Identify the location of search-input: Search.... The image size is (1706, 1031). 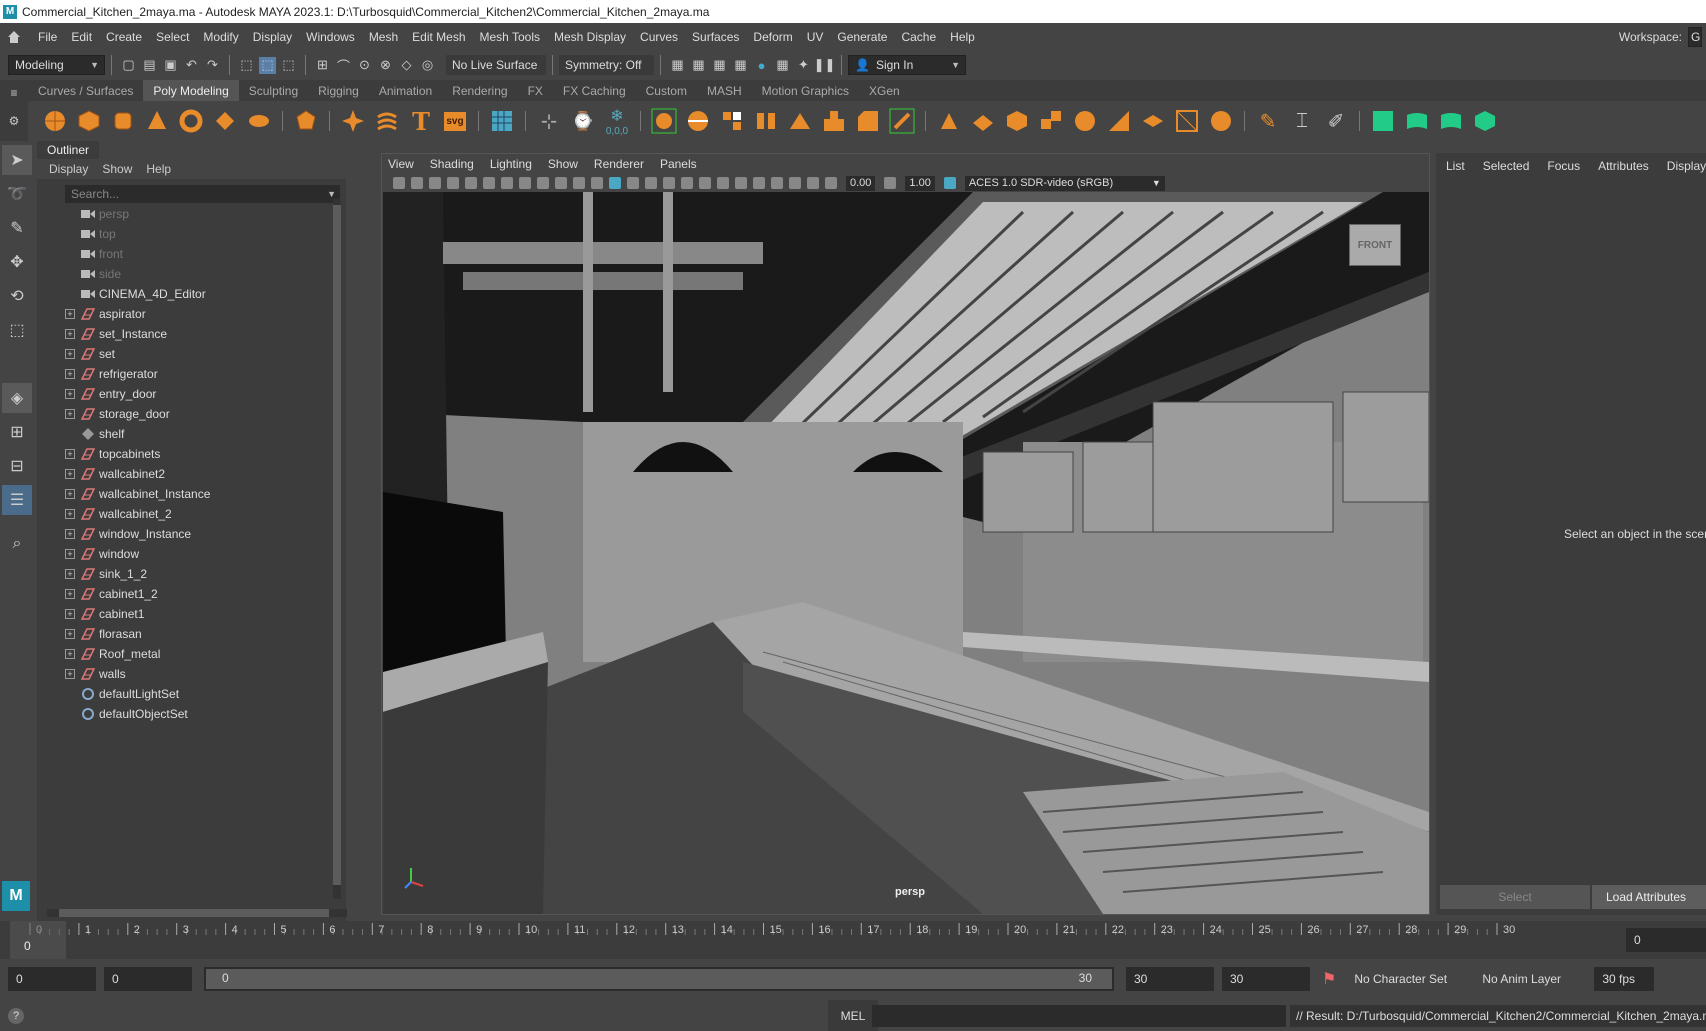
(95, 194).